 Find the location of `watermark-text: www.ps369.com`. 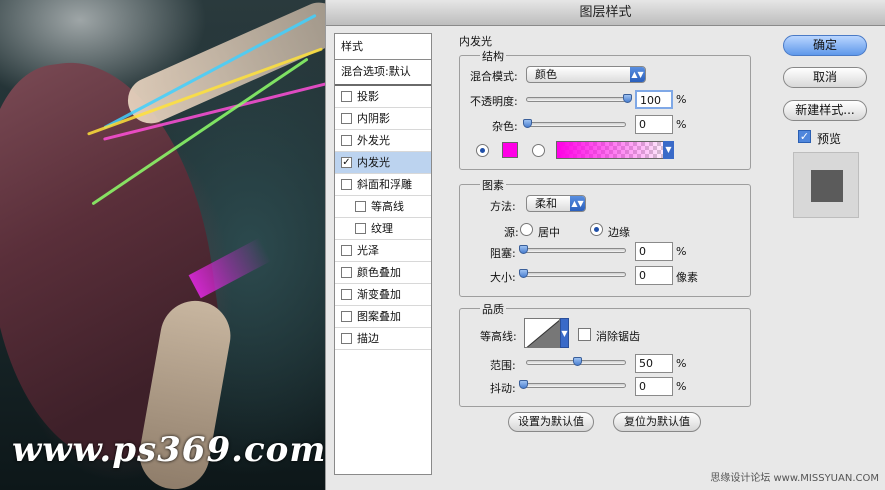

watermark-text: www.ps369.com is located at coordinates (168, 450).